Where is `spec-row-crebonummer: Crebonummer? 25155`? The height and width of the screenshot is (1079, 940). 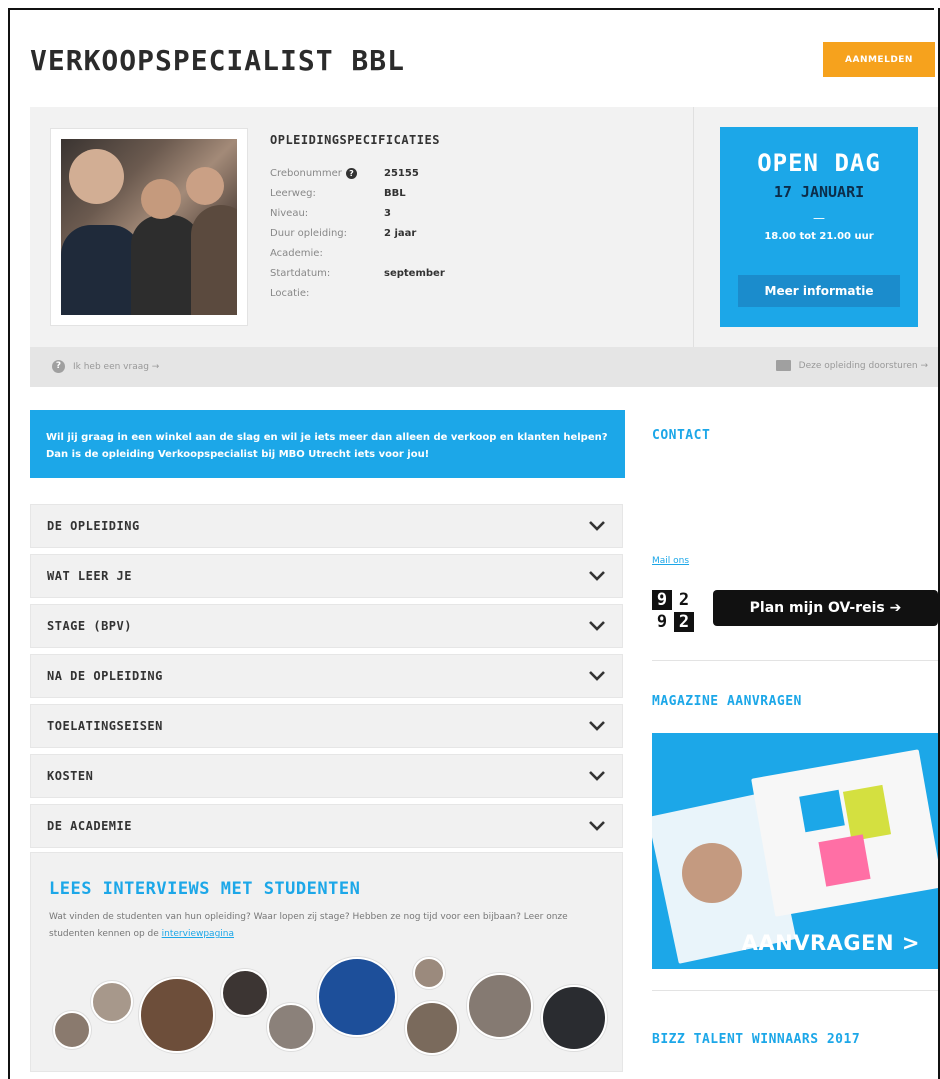 spec-row-crebonummer: Crebonummer? 25155 is located at coordinates (357, 173).